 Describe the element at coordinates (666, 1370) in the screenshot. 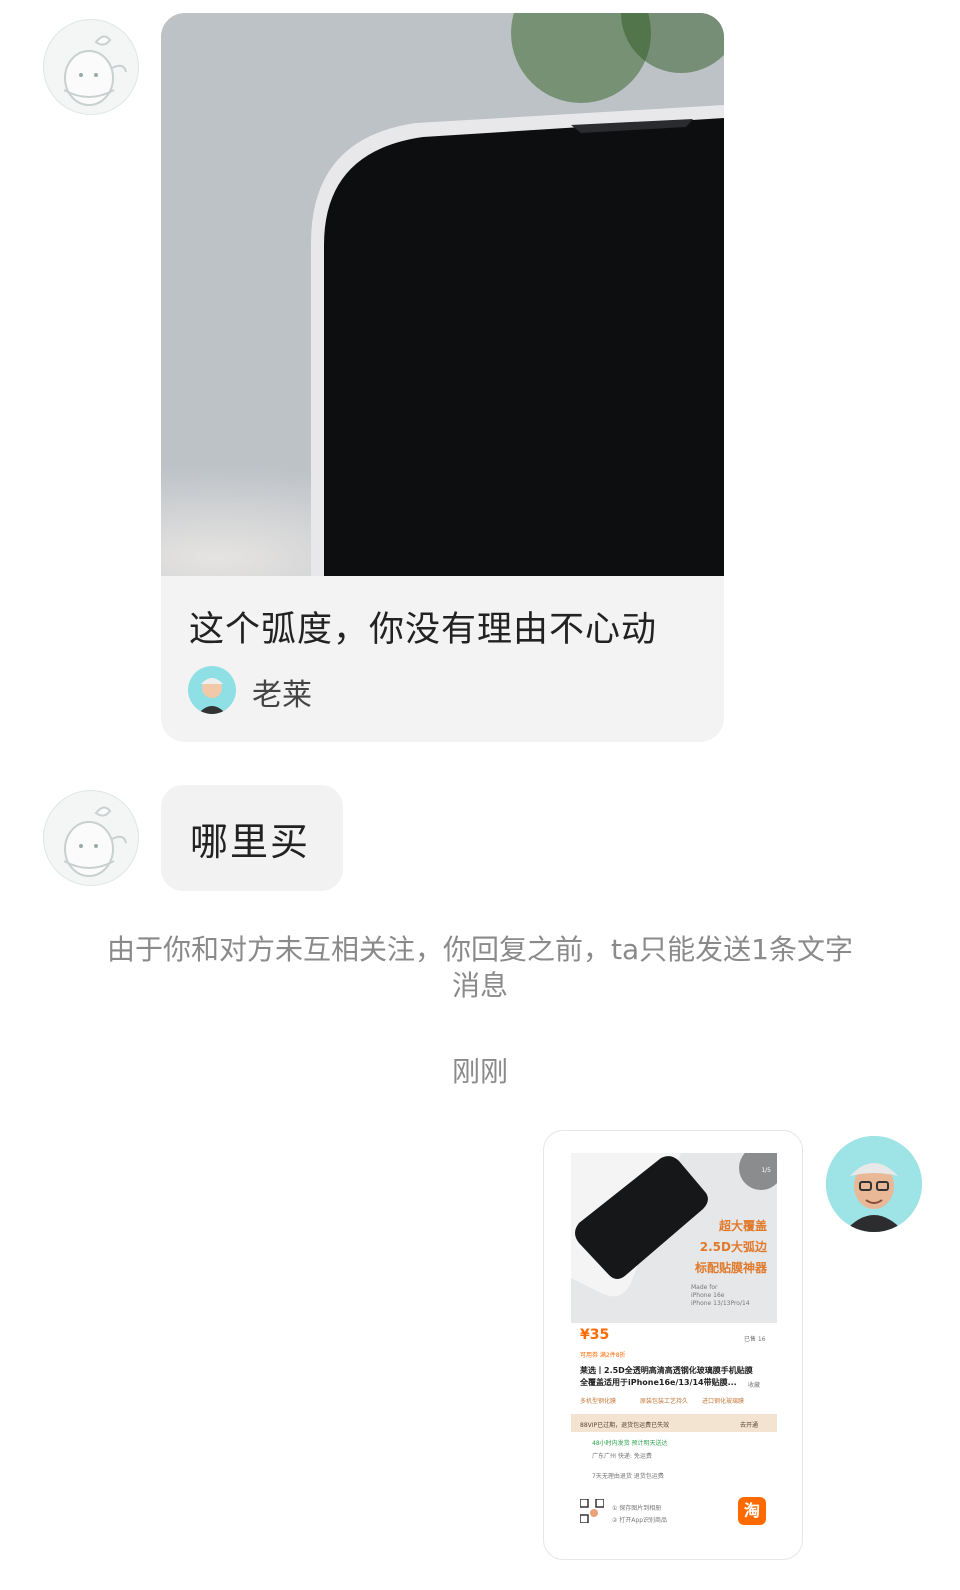

I see `product-title-line-1: 莱选丨2.5D全透明高清高透钢化玻璃膜手机贴膜` at that location.